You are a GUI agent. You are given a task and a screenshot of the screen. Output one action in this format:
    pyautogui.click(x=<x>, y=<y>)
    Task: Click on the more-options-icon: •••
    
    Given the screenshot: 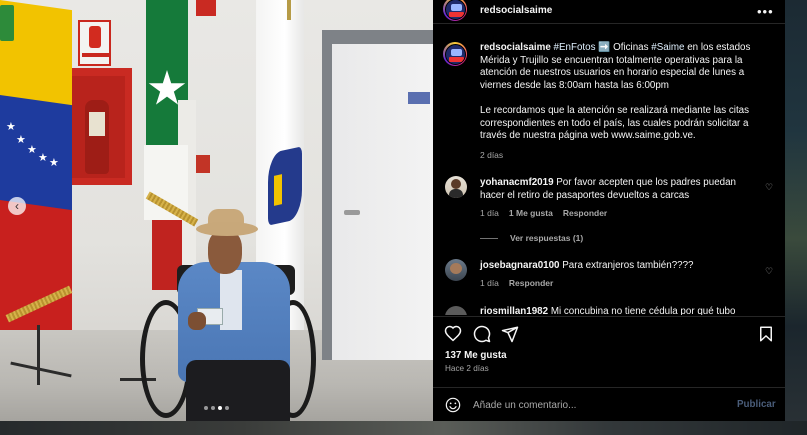 What is the action you would take?
    pyautogui.click(x=765, y=11)
    